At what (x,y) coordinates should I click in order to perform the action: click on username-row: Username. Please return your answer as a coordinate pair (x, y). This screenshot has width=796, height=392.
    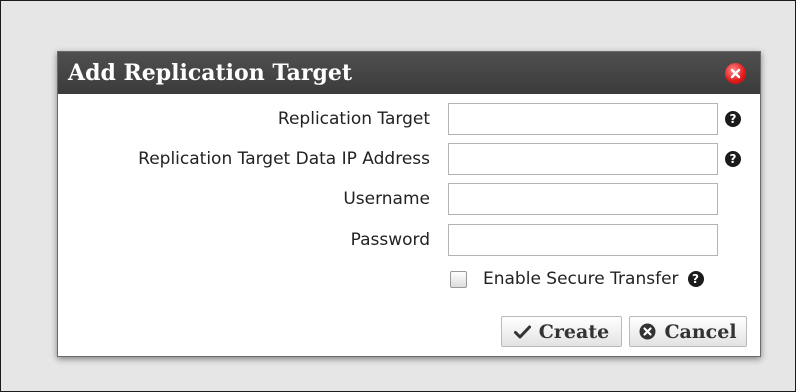
    Looking at the image, I should click on (409, 199).